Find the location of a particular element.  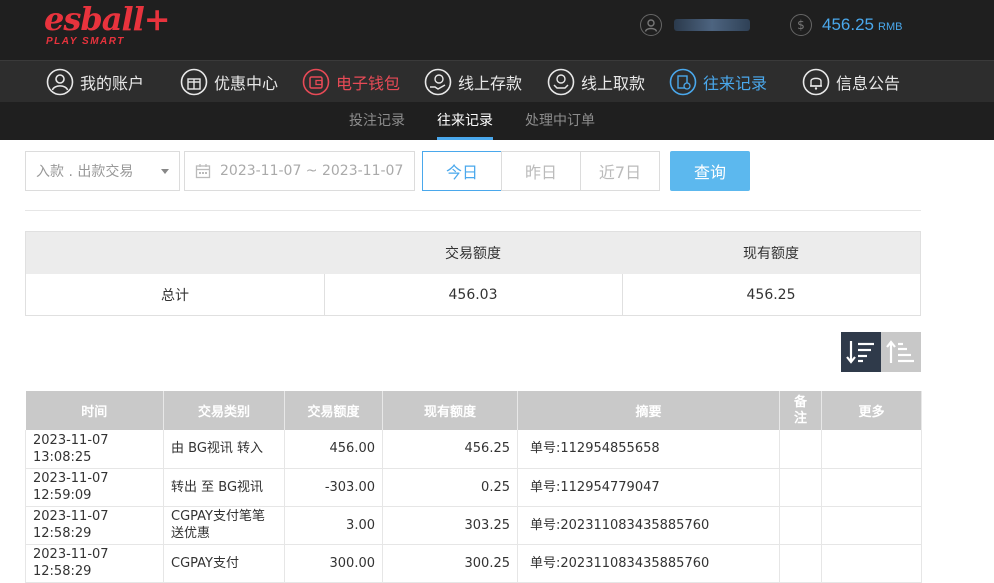

cell-type: 转出 至 BG视讯 is located at coordinates (224, 487).